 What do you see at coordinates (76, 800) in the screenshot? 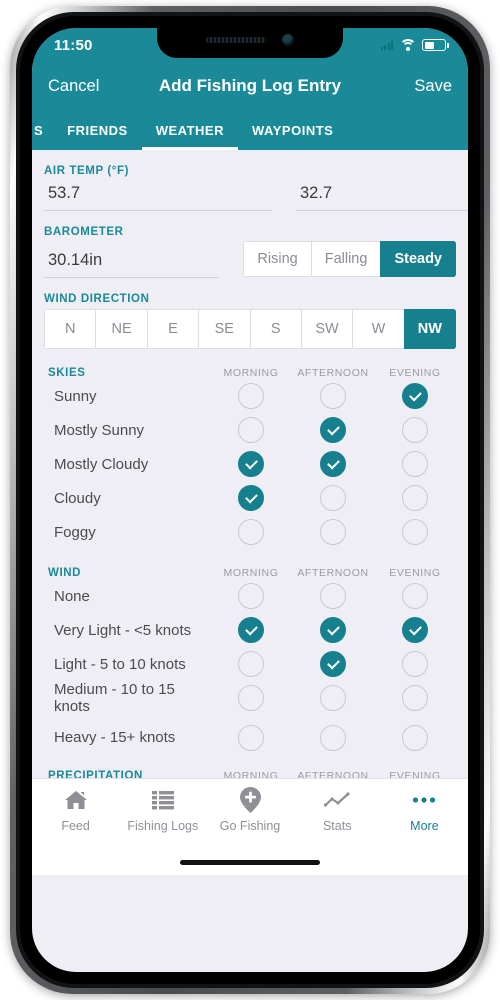
I see `home-icon` at bounding box center [76, 800].